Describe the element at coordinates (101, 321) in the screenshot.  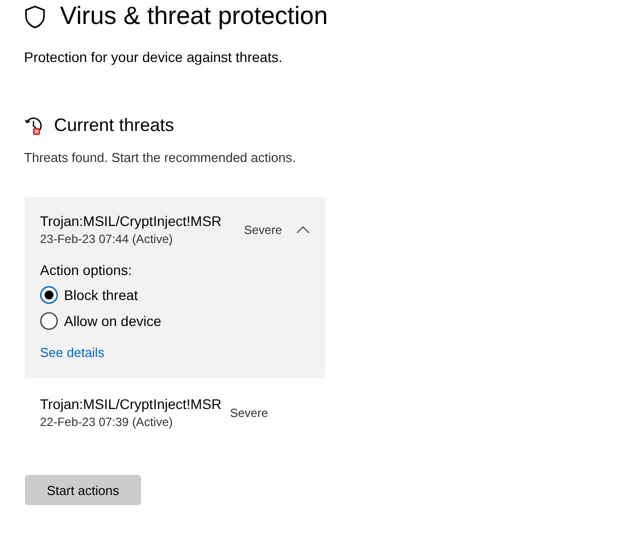
I see `radio-option: Allow on device` at that location.